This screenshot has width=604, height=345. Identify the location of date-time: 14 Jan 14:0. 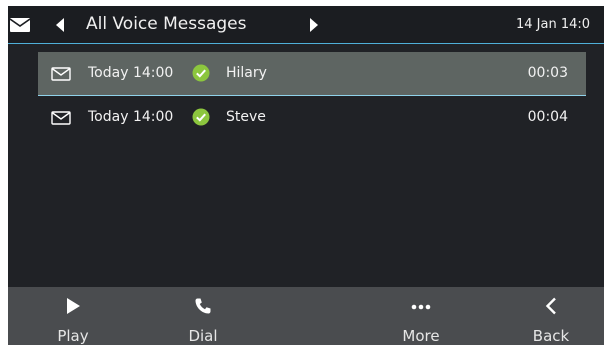
(553, 24).